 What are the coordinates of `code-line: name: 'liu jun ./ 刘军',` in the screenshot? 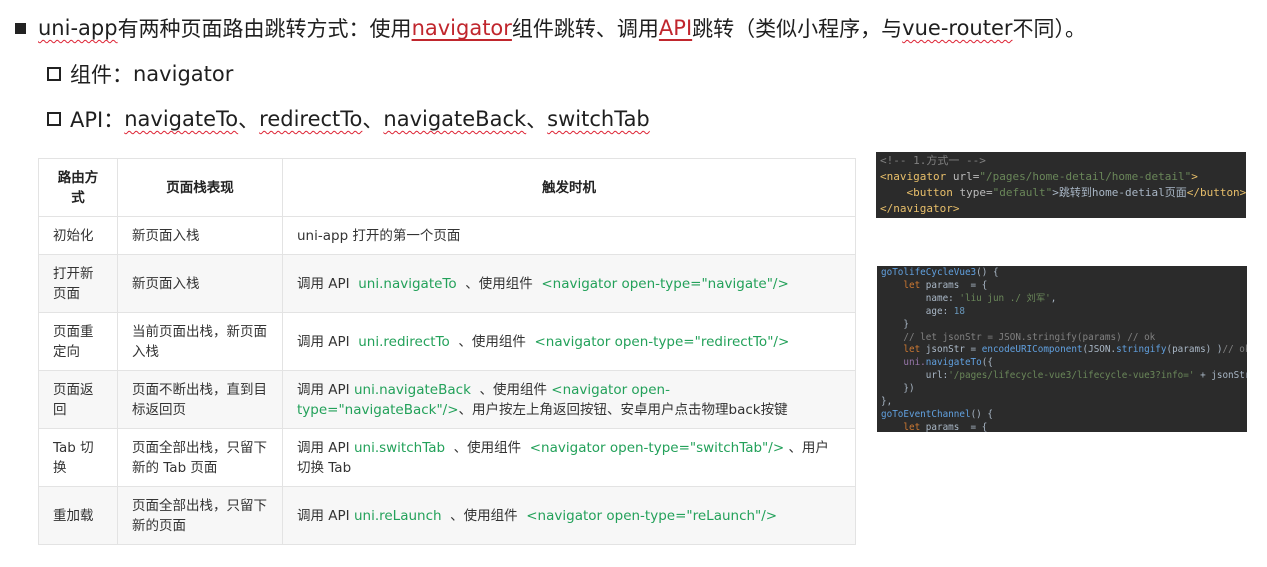 It's located at (991, 298).